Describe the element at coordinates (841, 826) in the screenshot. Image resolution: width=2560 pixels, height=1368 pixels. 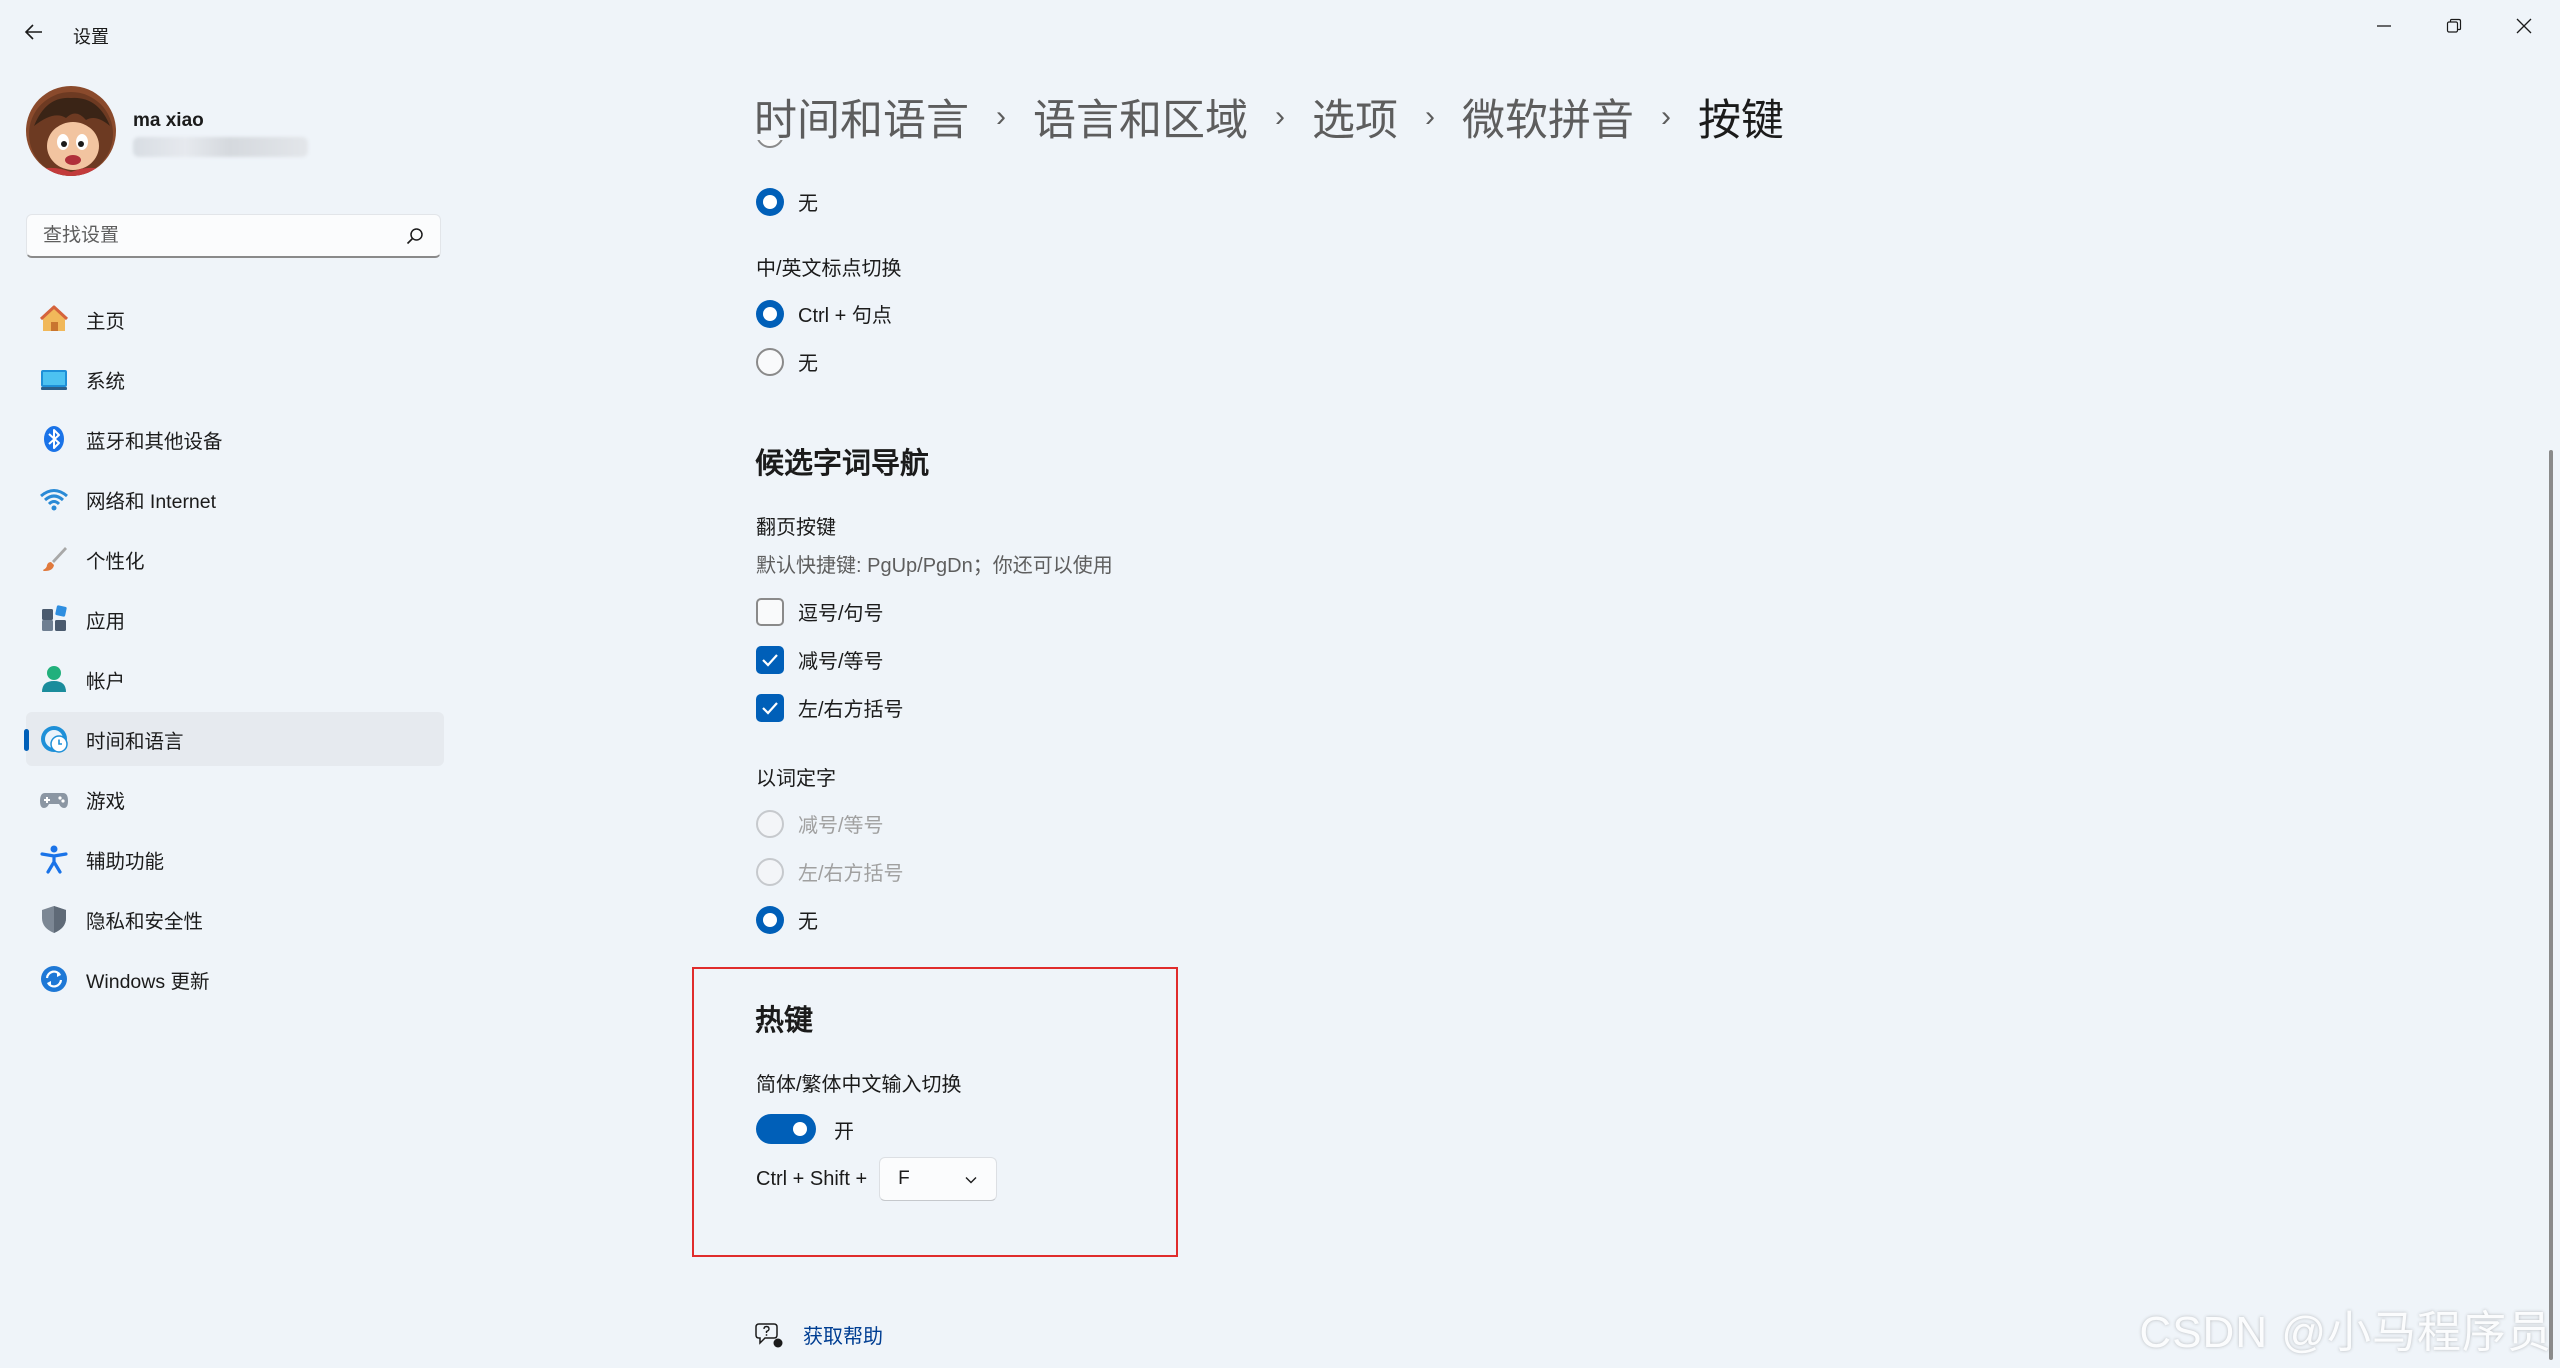
I see `radio-label: 减号/等号` at that location.